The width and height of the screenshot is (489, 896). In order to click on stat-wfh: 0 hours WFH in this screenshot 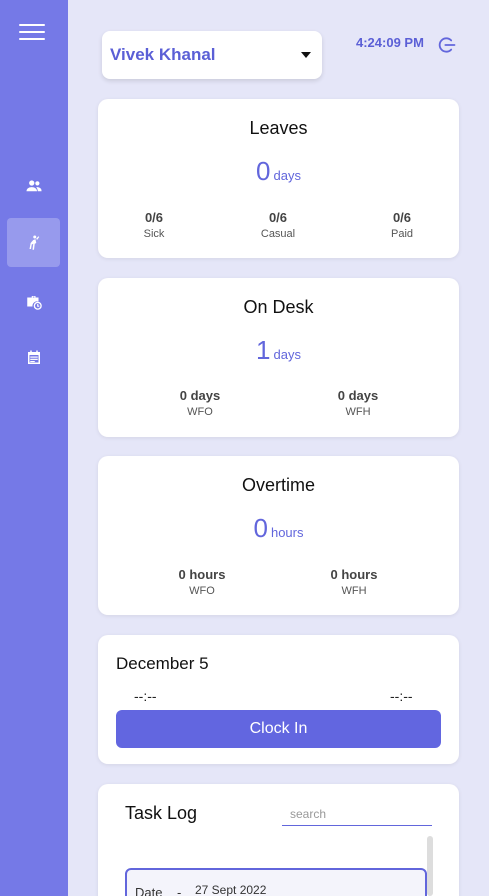, I will do `click(354, 582)`.